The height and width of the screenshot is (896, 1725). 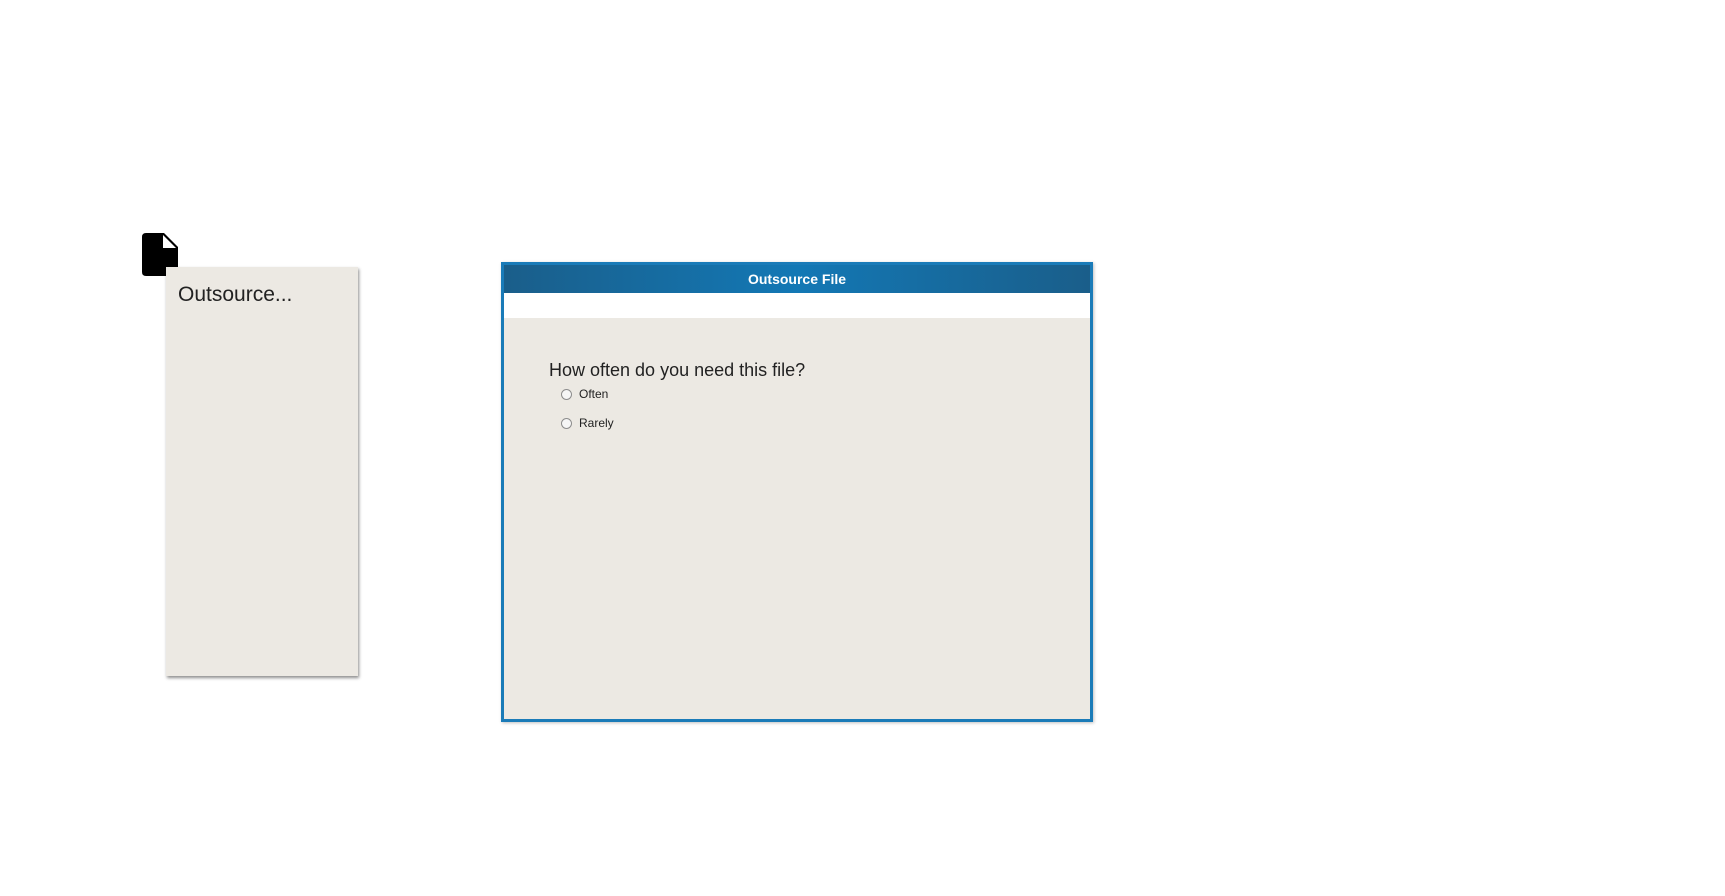 I want to click on rarely-label: Rarely, so click(x=596, y=423).